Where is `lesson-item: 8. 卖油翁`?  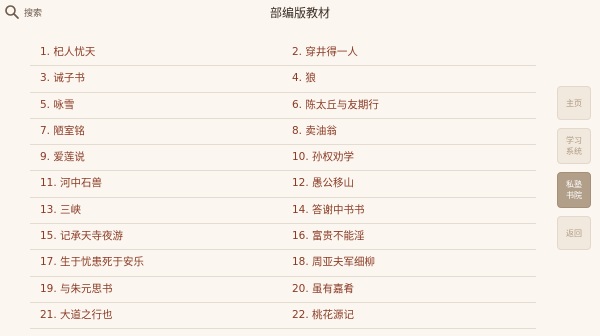 lesson-item: 8. 卖油翁 is located at coordinates (314, 131).